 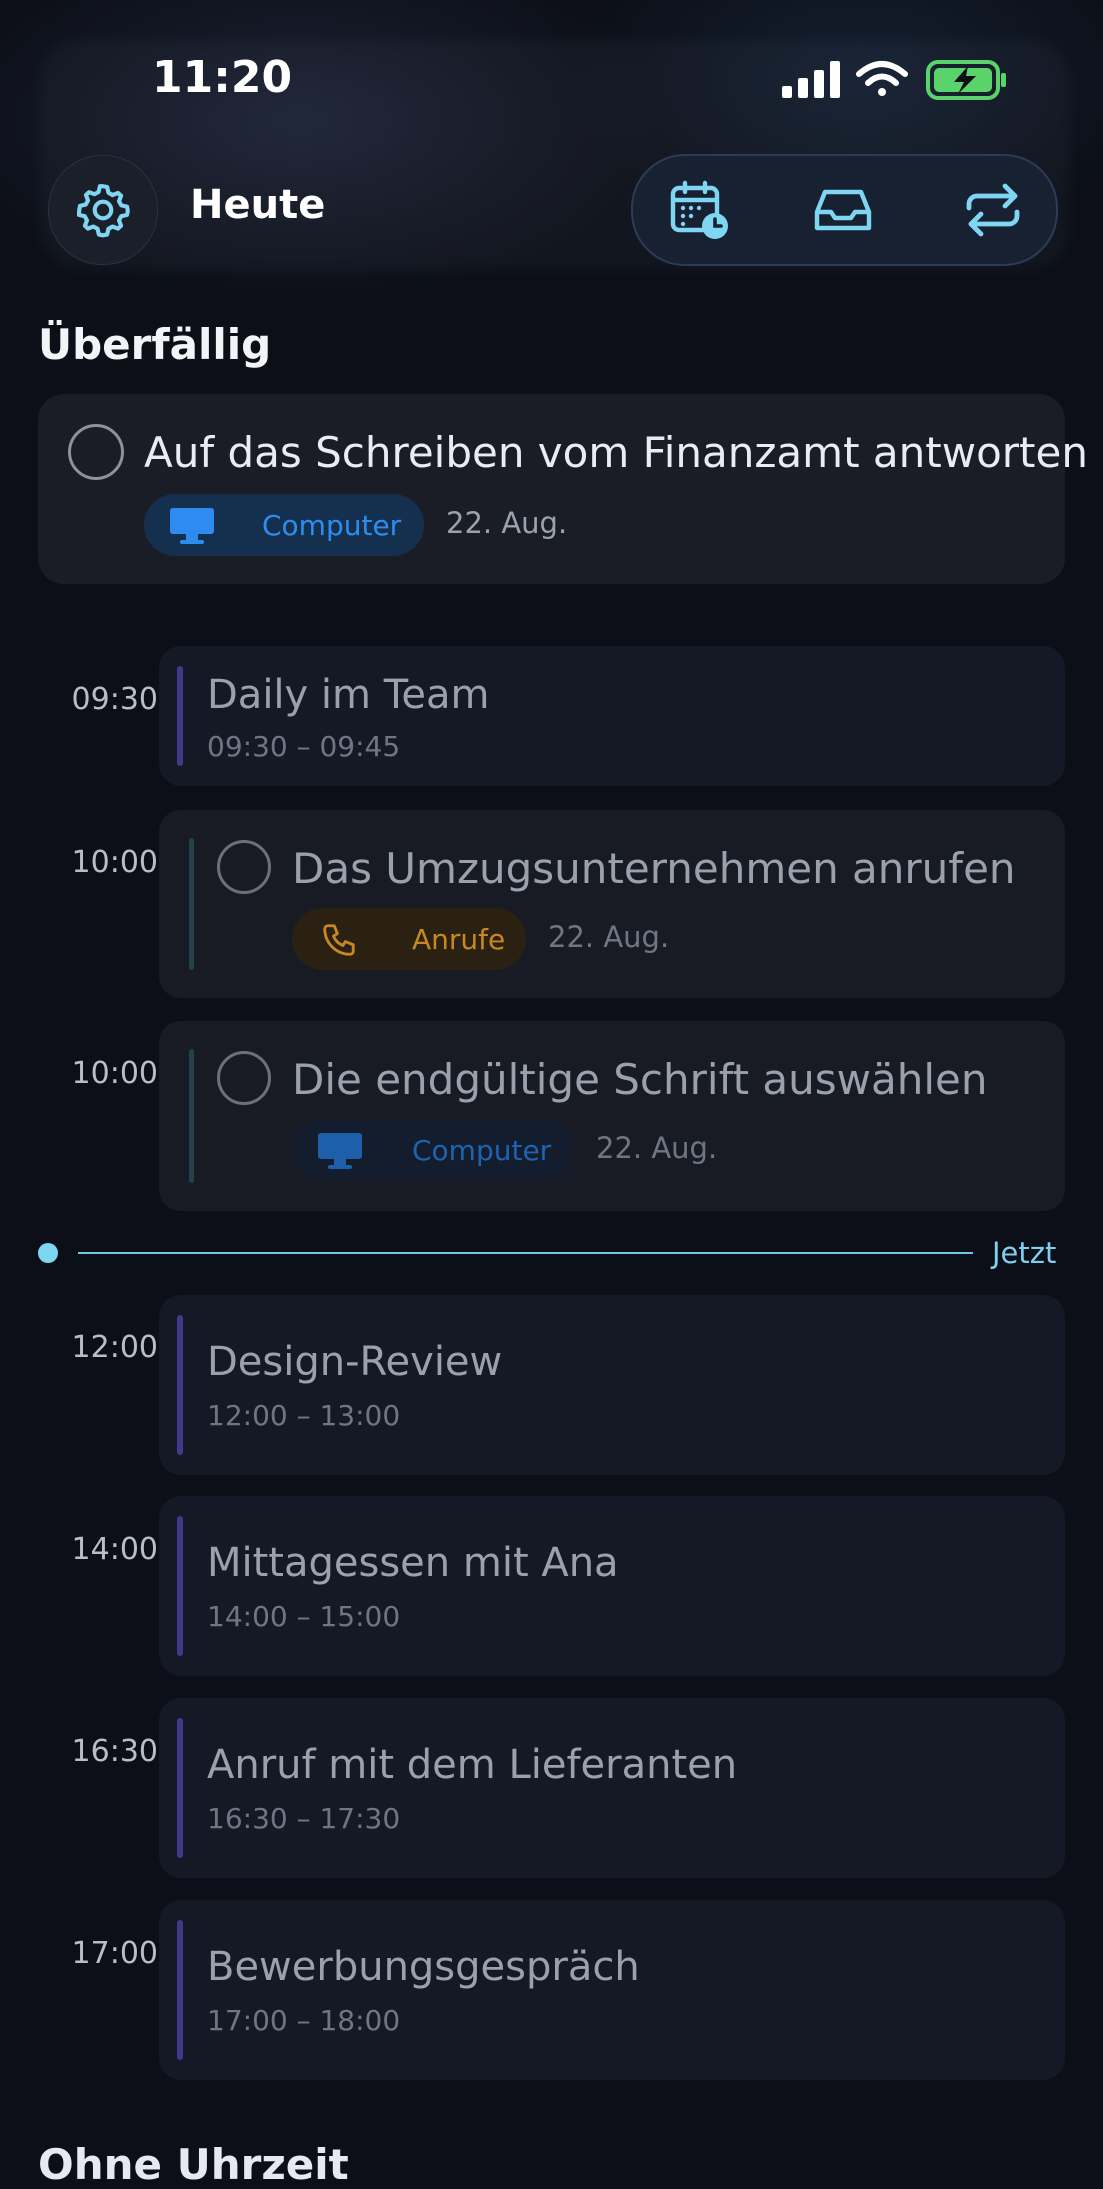 I want to click on time-label: 12:00, so click(x=114, y=1347).